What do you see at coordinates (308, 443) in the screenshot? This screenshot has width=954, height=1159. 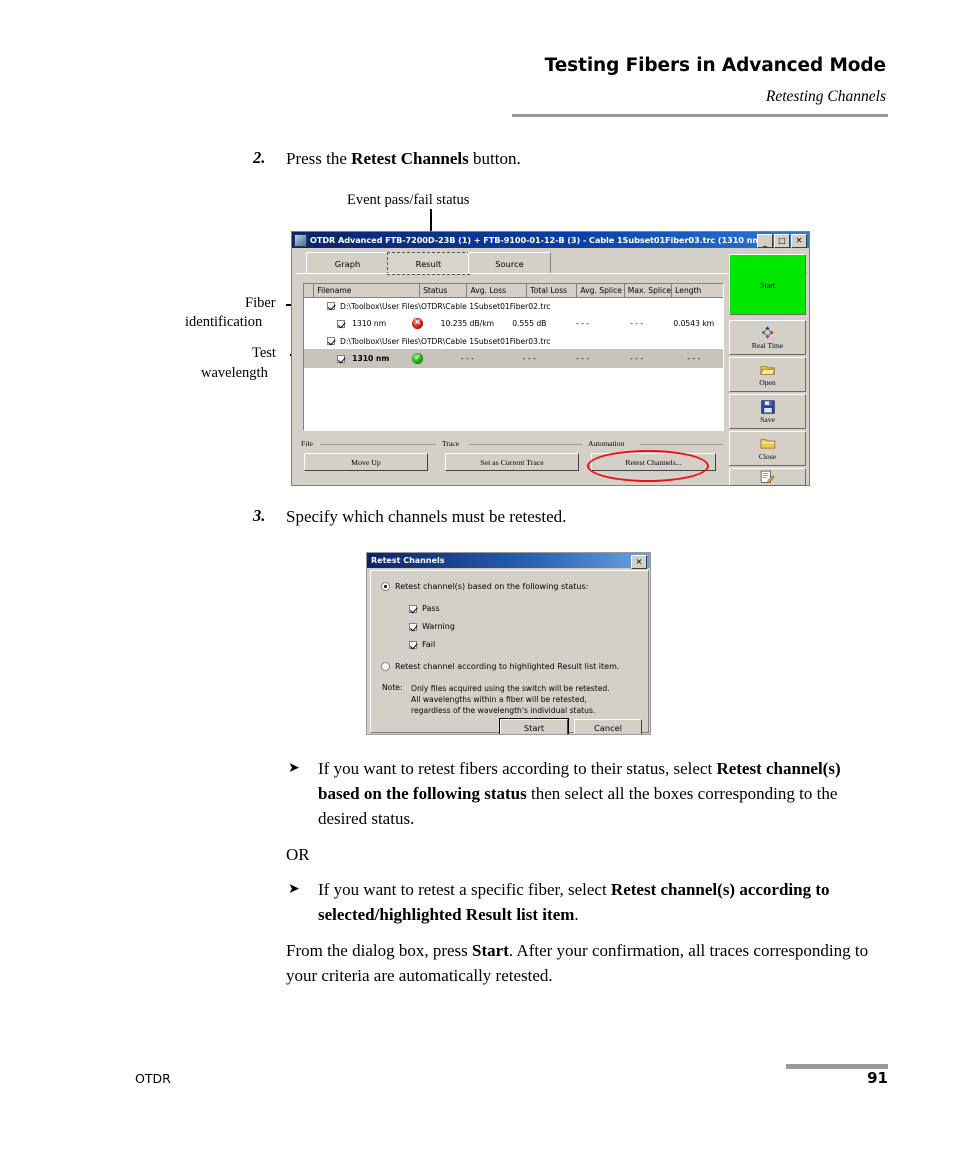 I see `group-file-label: File` at bounding box center [308, 443].